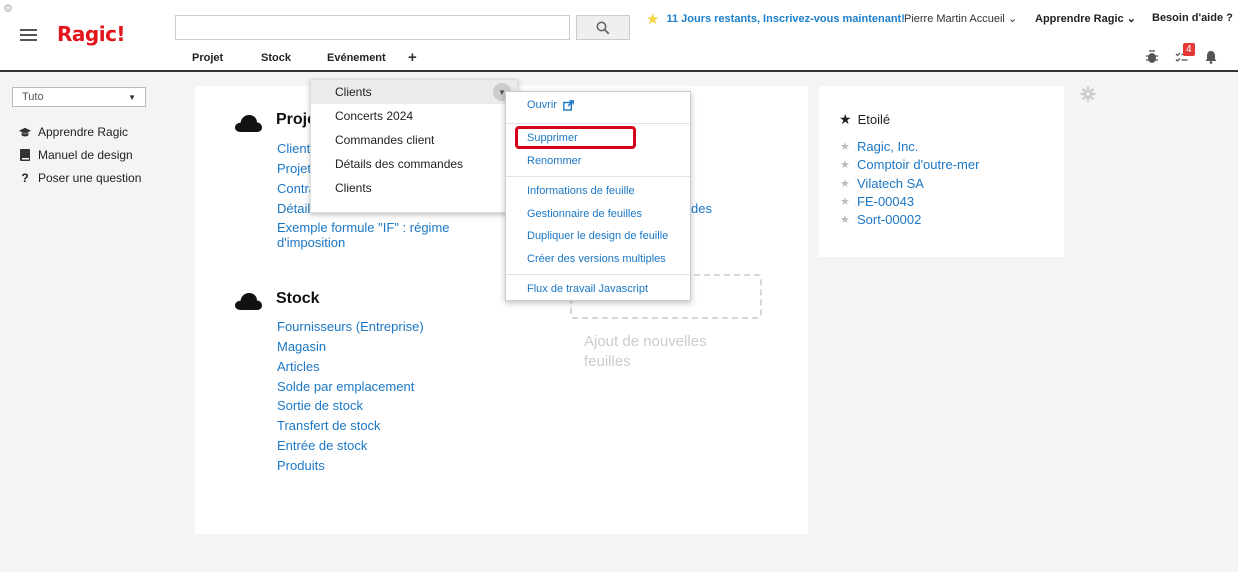 The height and width of the screenshot is (572, 1238). What do you see at coordinates (25, 155) in the screenshot?
I see `book-icon` at bounding box center [25, 155].